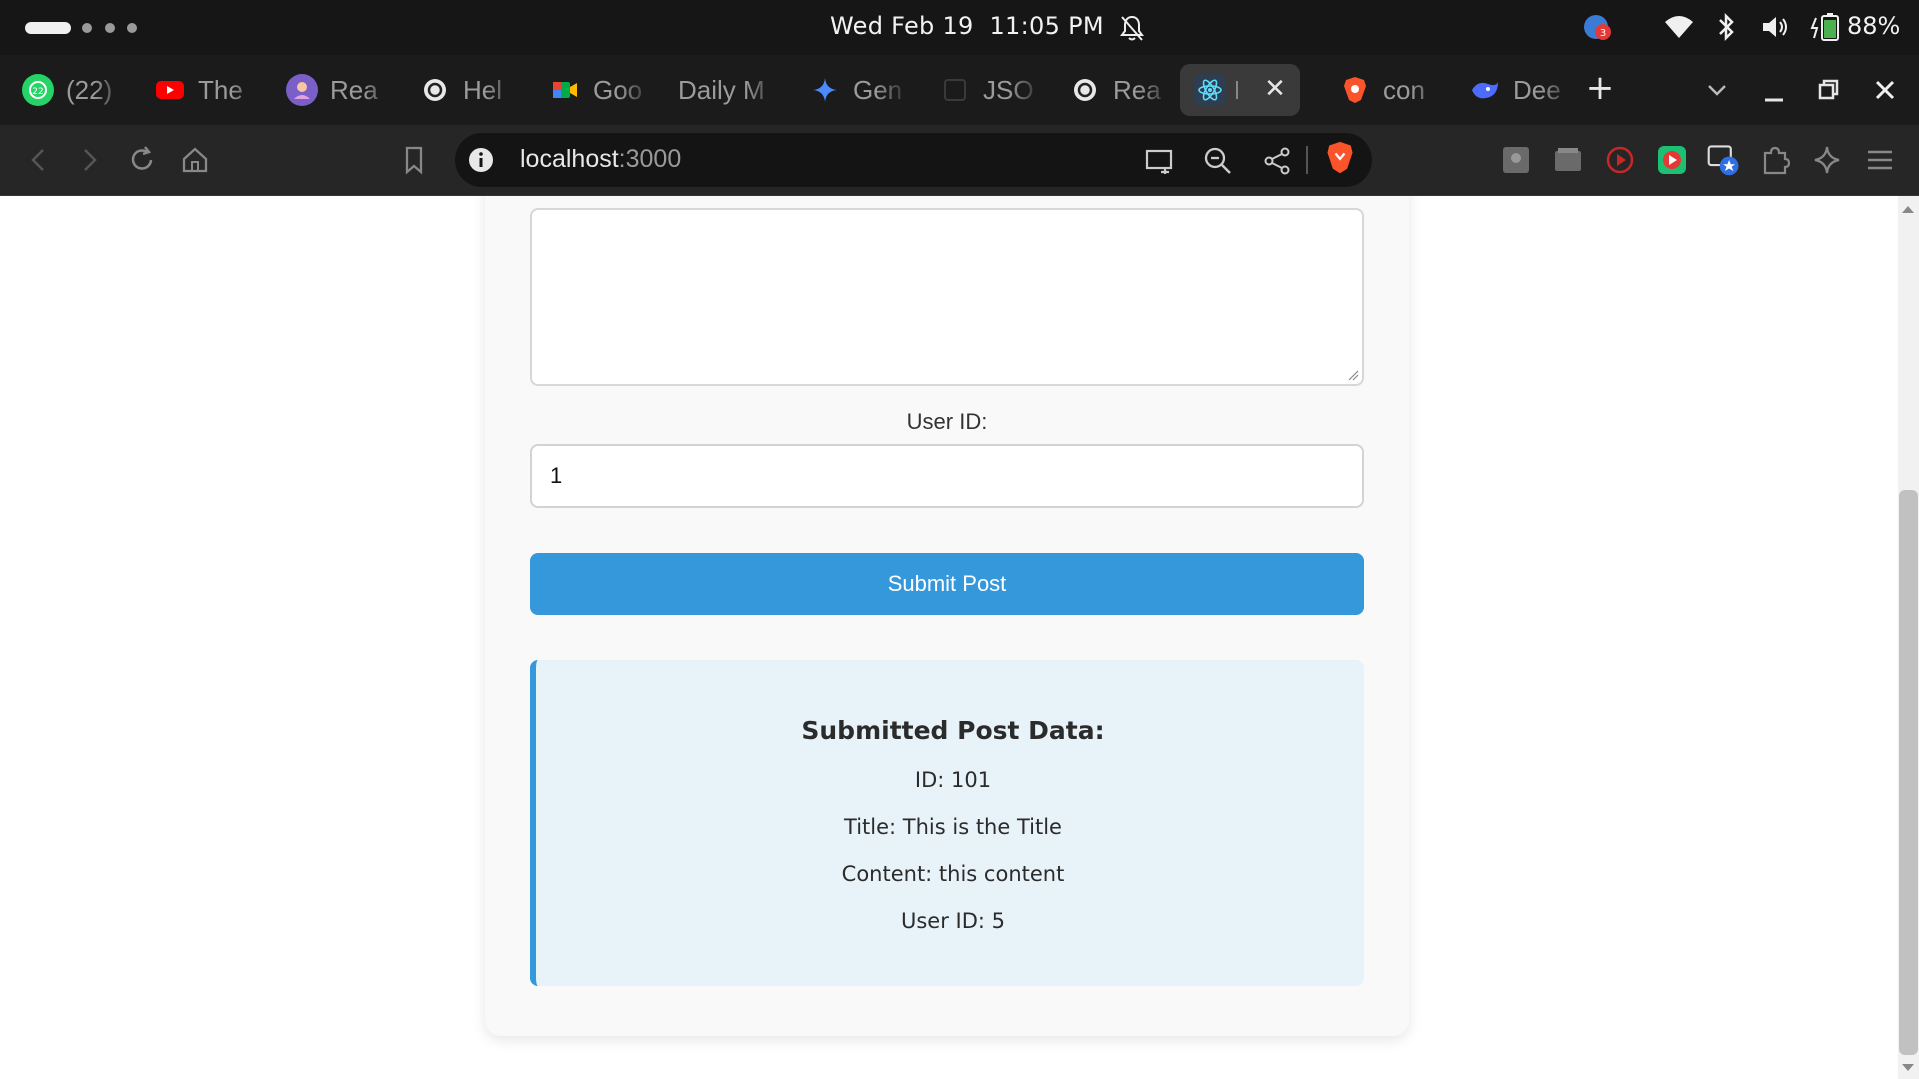 This screenshot has height=1079, width=1919. What do you see at coordinates (955, 90) in the screenshot?
I see `json-icon` at bounding box center [955, 90].